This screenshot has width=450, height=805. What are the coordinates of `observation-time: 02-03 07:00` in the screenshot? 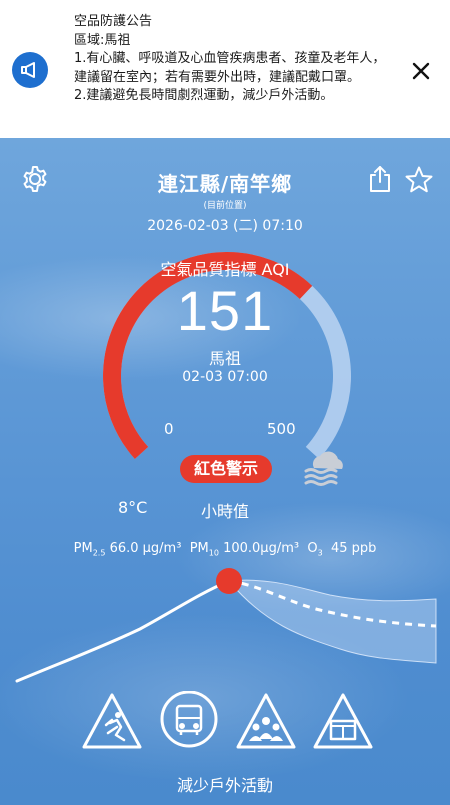 It's located at (225, 377).